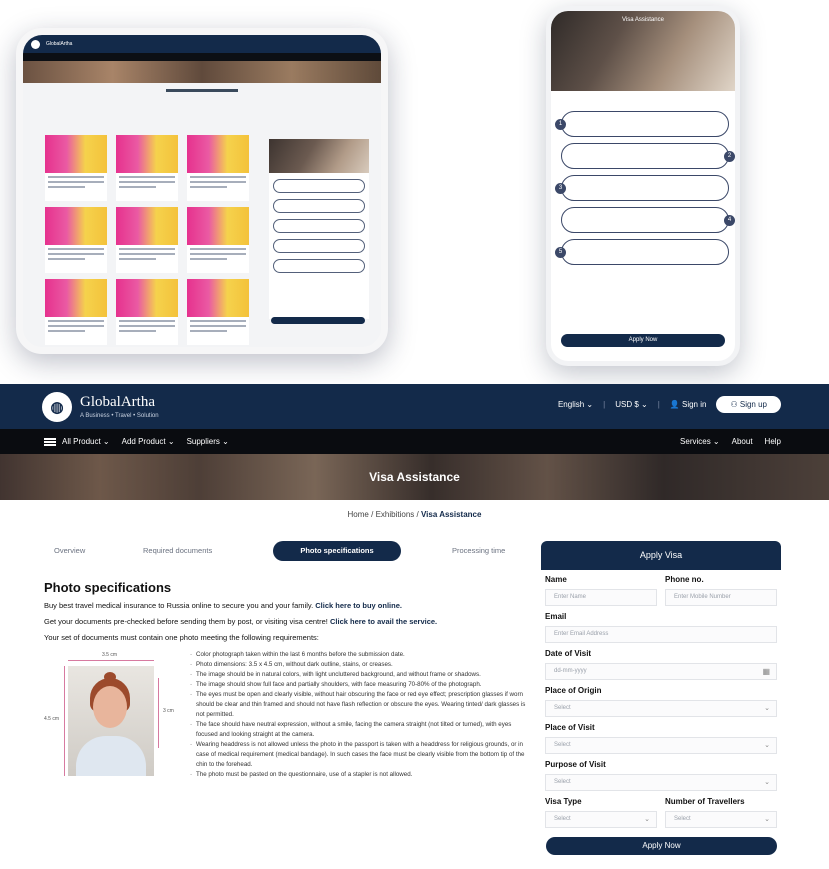 The width and height of the screenshot is (829, 869). What do you see at coordinates (688, 404) in the screenshot?
I see `signin-link: 👤 Sign in` at bounding box center [688, 404].